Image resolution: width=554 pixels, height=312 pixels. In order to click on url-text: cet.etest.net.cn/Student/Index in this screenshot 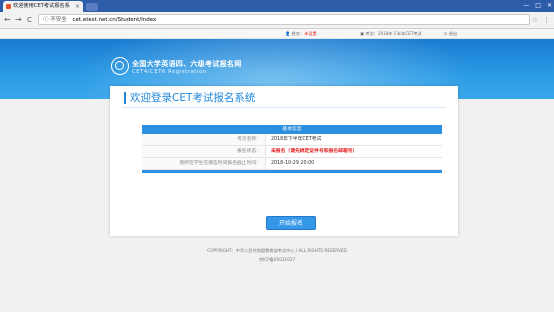, I will do `click(114, 20)`.